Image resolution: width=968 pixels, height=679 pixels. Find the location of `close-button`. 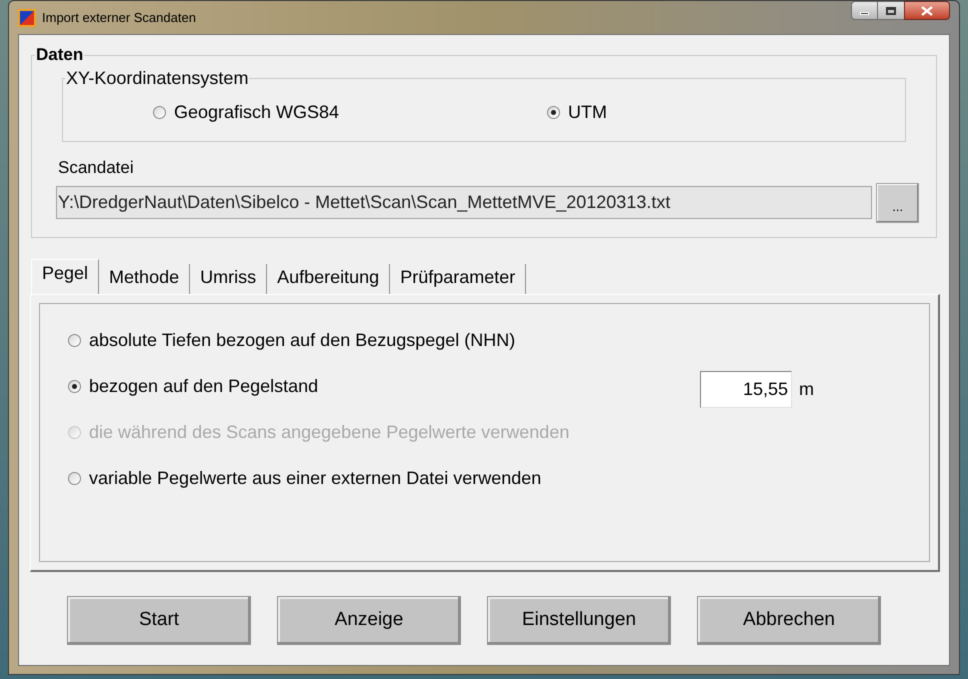

close-button is located at coordinates (927, 10).